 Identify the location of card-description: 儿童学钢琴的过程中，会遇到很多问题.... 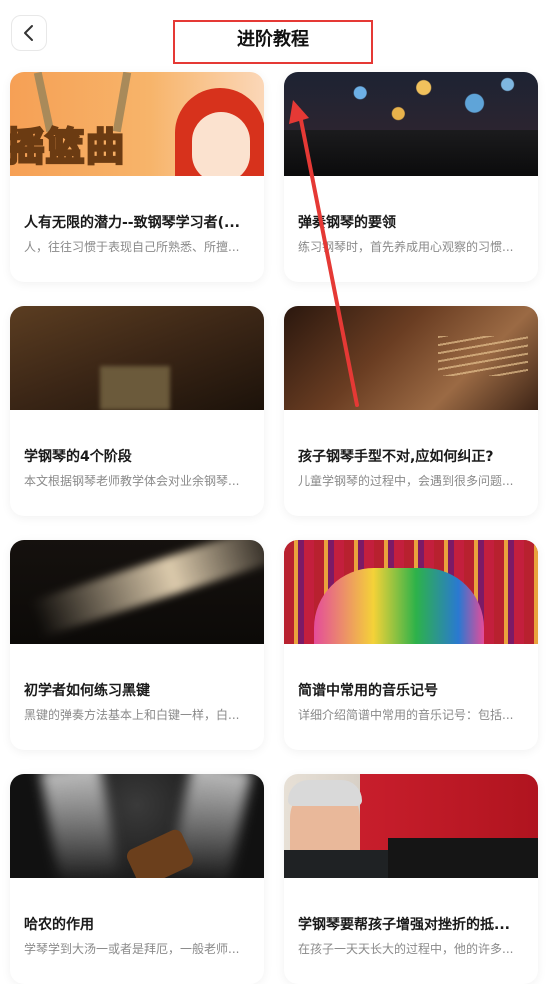
(406, 481).